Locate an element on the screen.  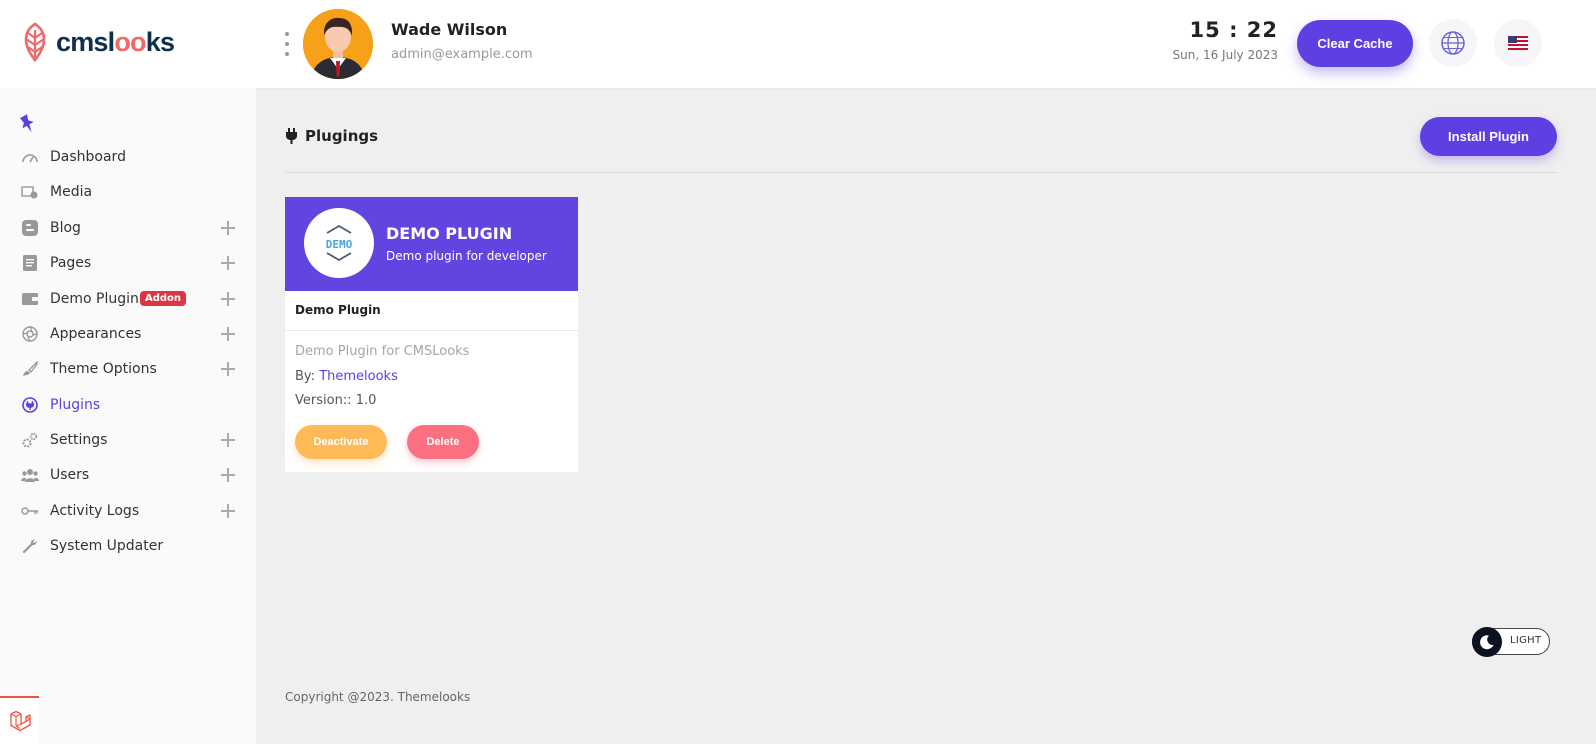
sidebar-item-appearances: Appearances is located at coordinates (128, 334).